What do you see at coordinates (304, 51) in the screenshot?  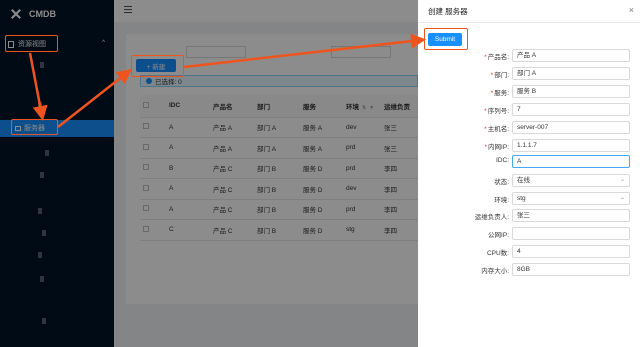 I see `arrow-to-submit-button` at bounding box center [304, 51].